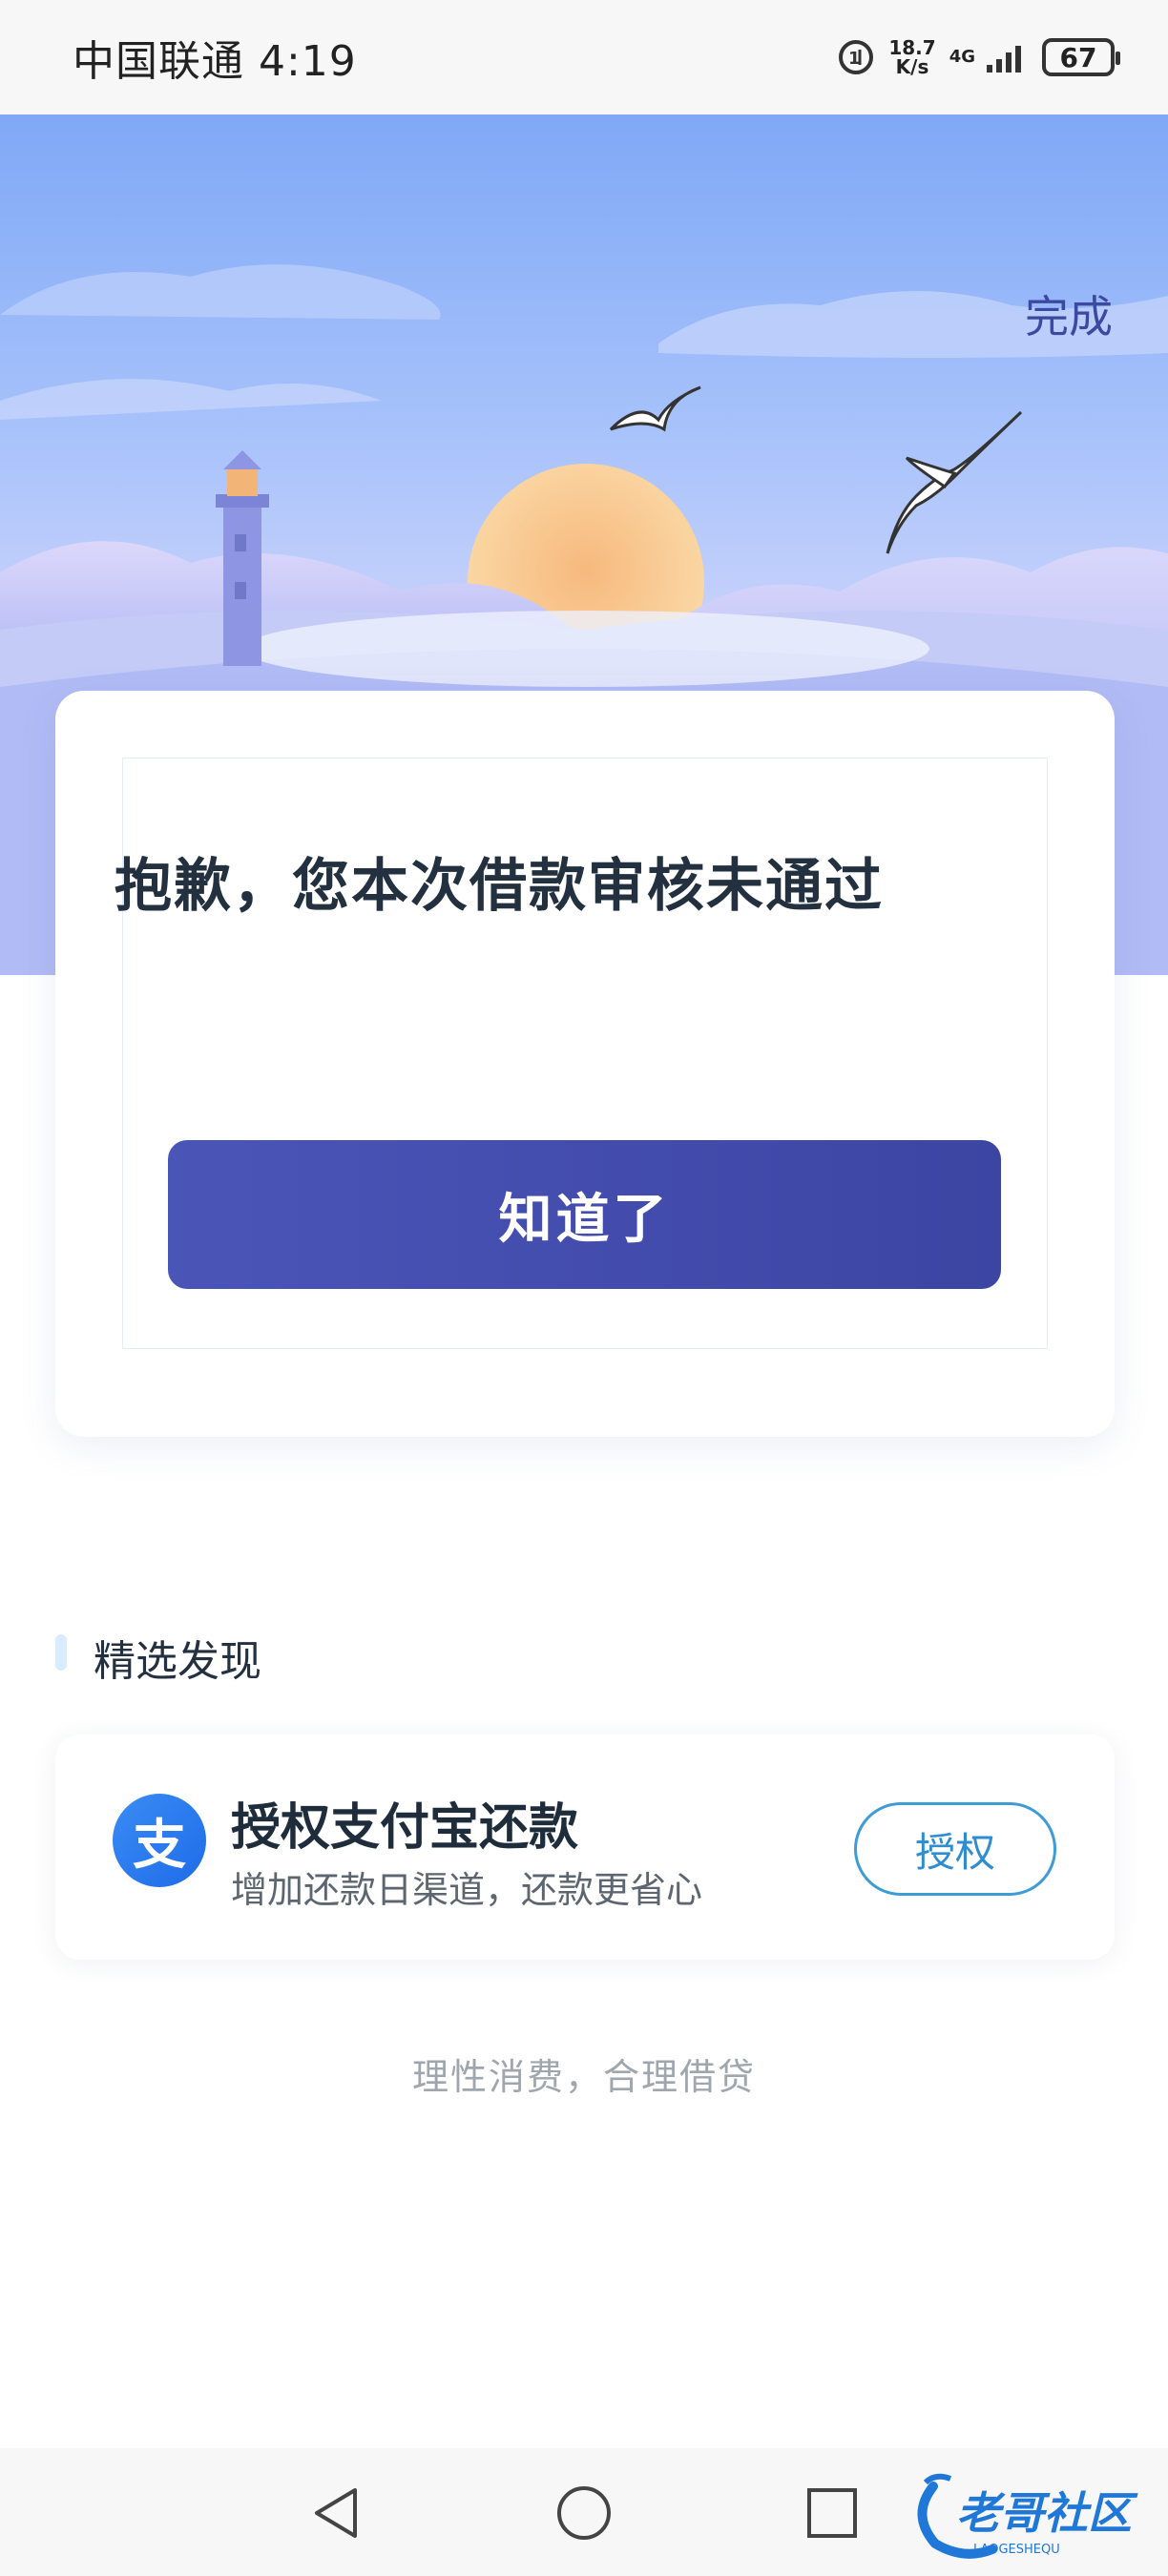  Describe the element at coordinates (912, 66) in the screenshot. I see `speed-unit: K/s` at that location.